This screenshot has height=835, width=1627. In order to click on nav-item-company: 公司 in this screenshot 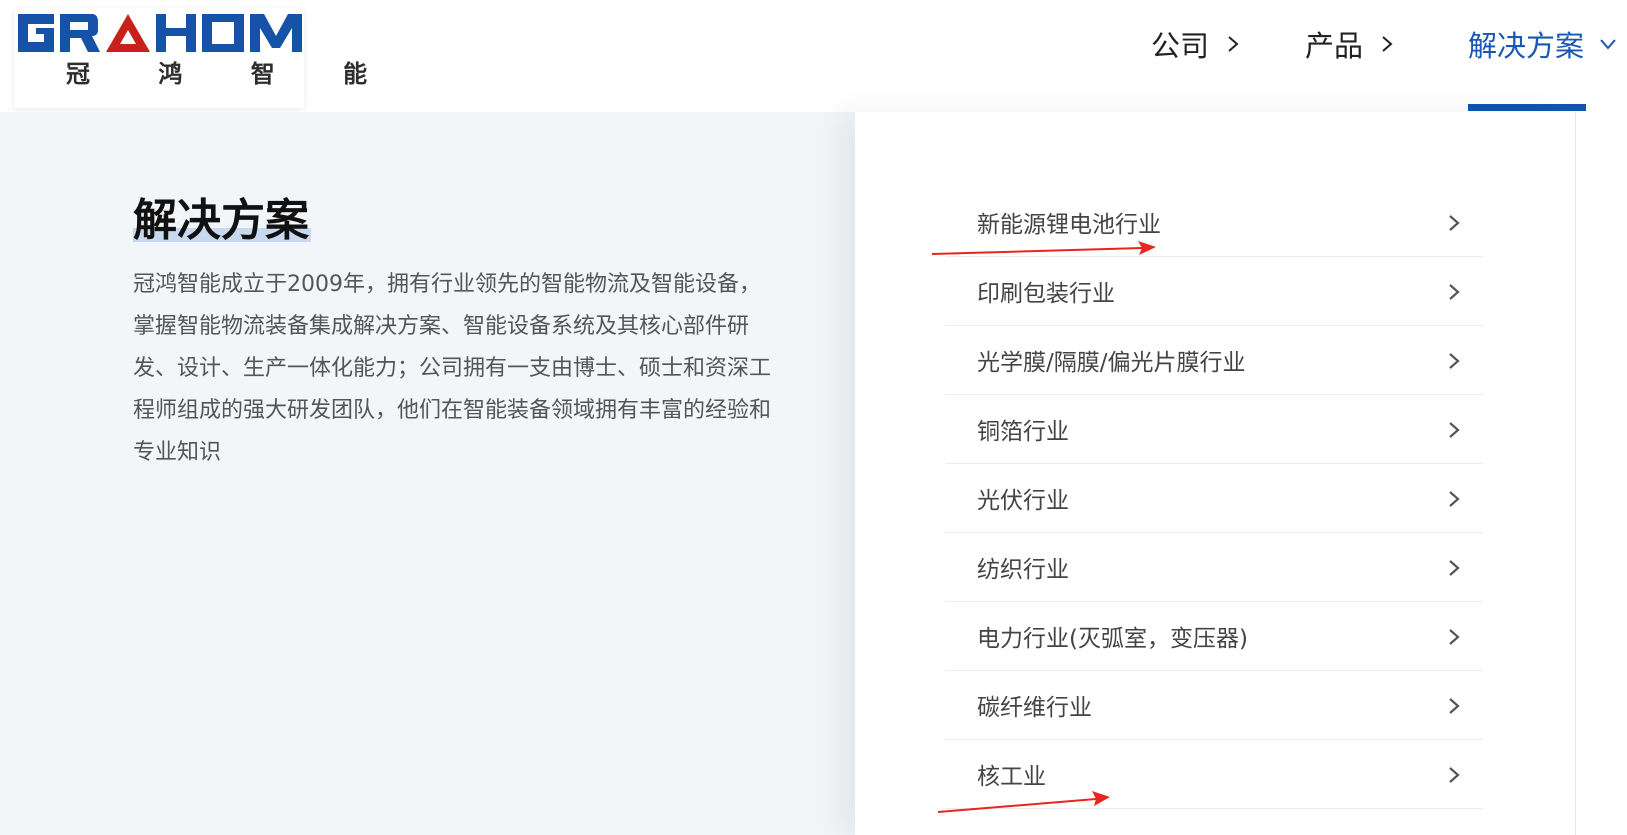, I will do `click(1197, 44)`.